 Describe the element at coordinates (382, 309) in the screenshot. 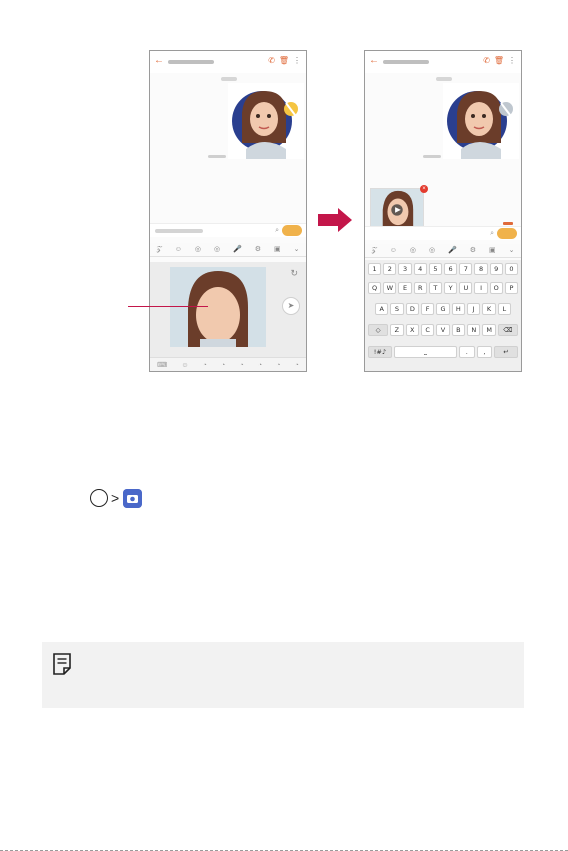

I see `key: A` at that location.